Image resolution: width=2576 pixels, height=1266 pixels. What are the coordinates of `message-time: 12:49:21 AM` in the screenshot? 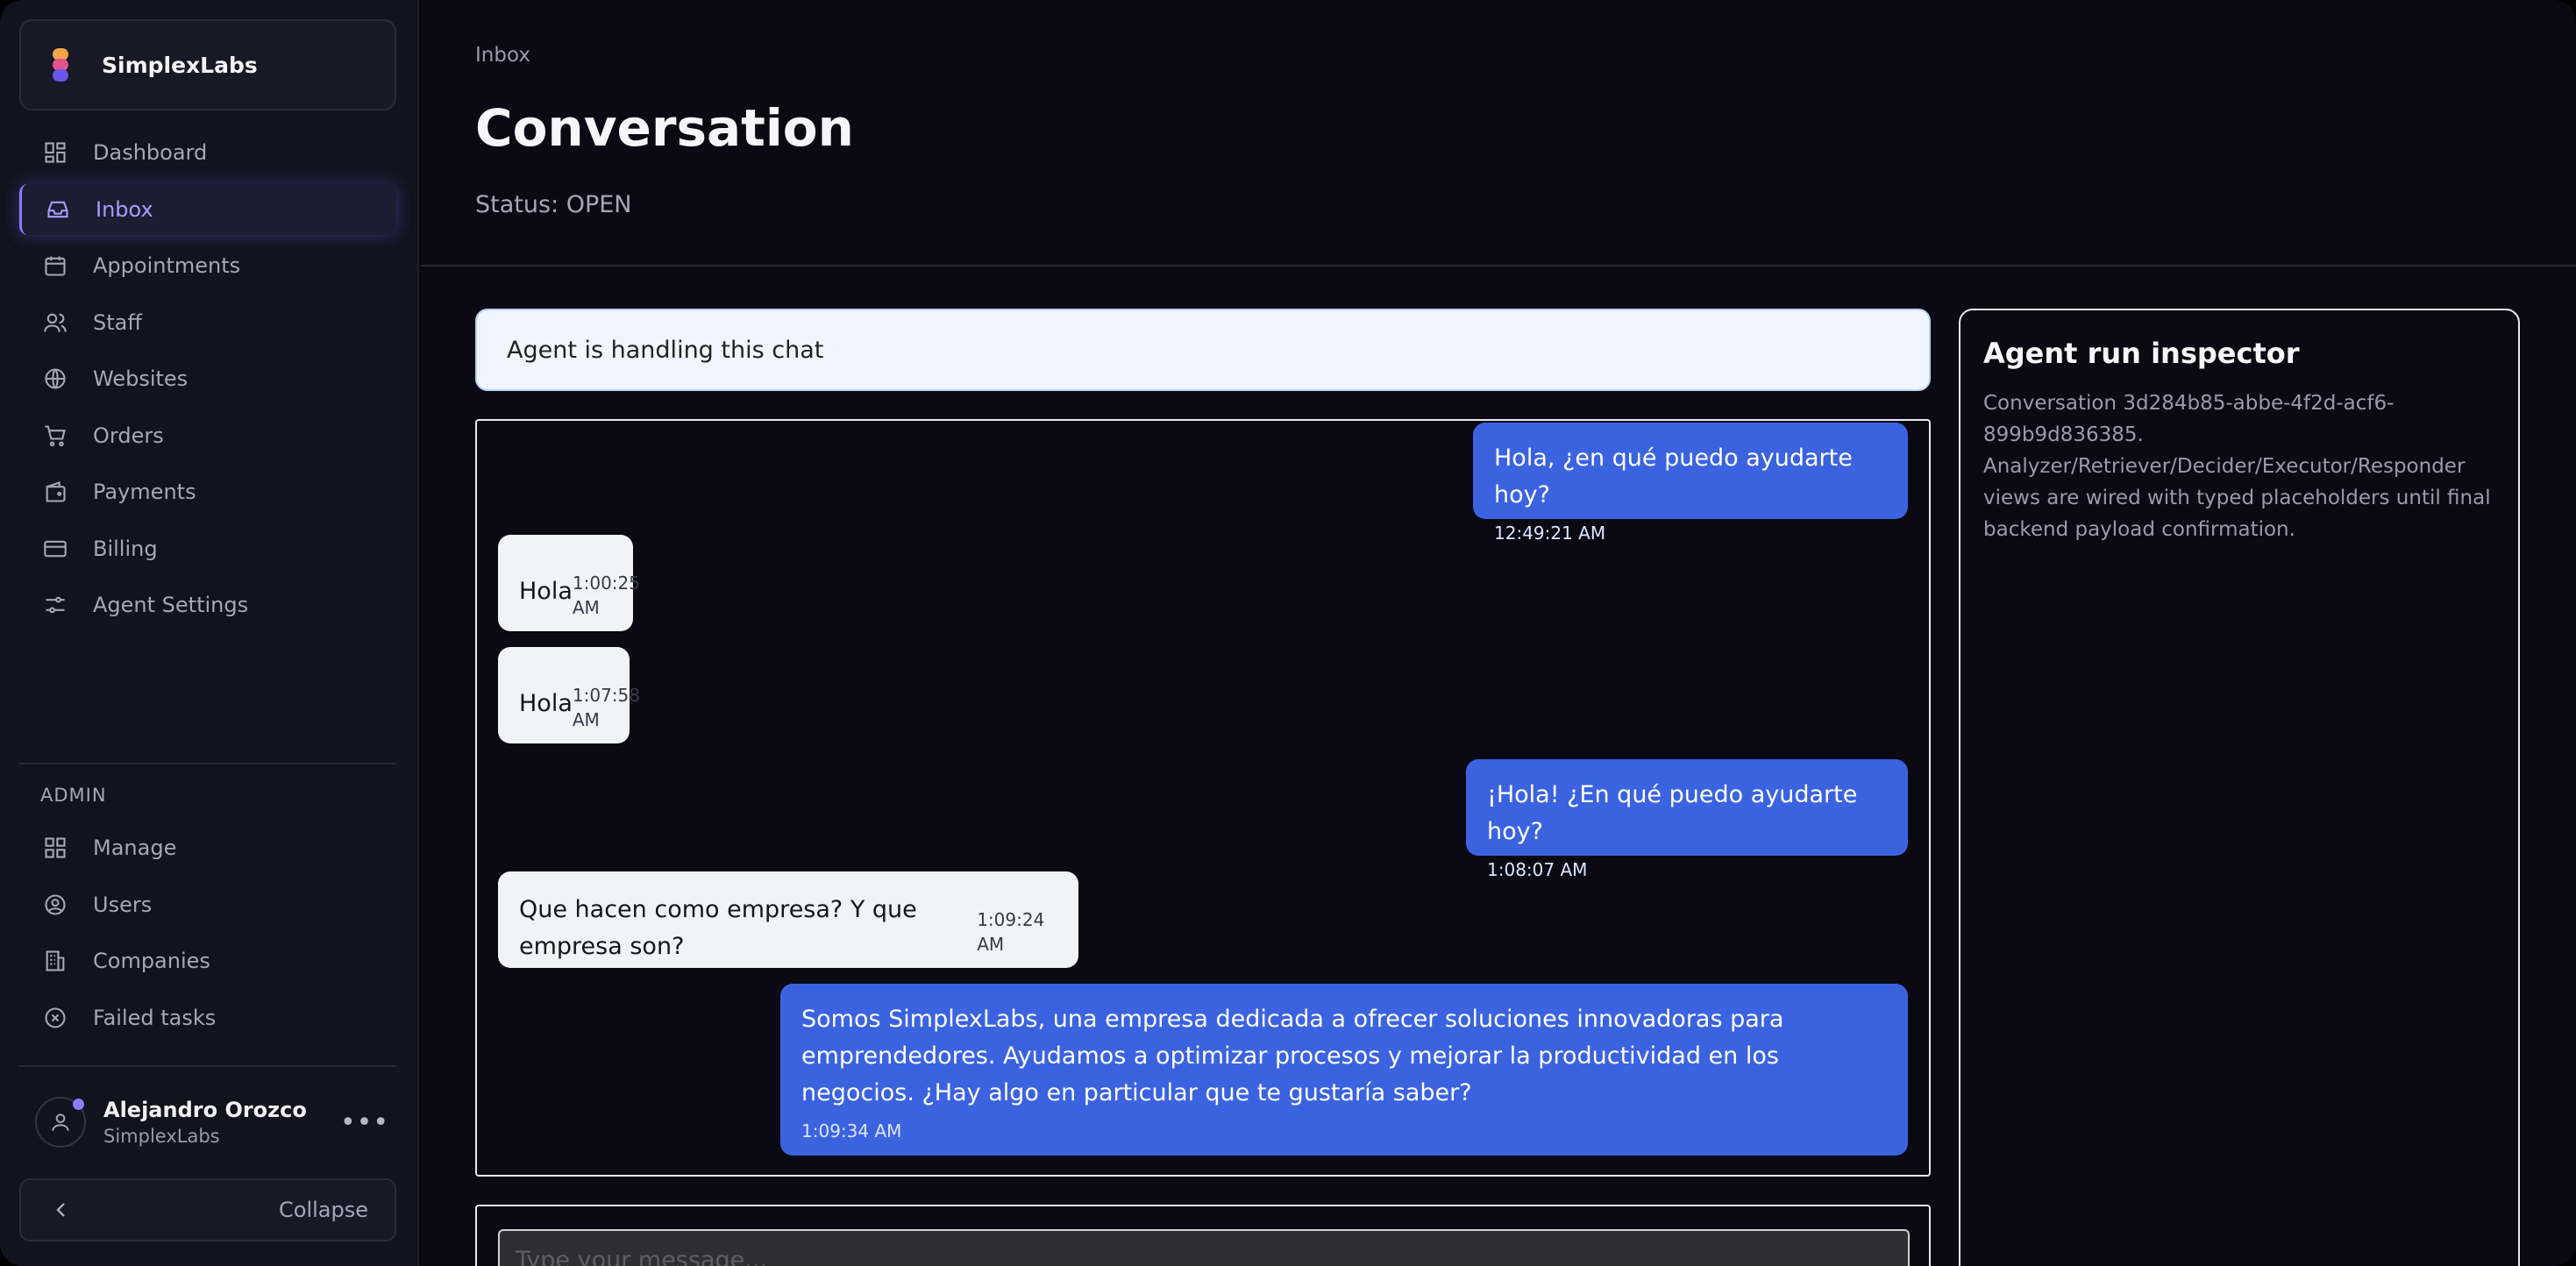 It's located at (1550, 533).